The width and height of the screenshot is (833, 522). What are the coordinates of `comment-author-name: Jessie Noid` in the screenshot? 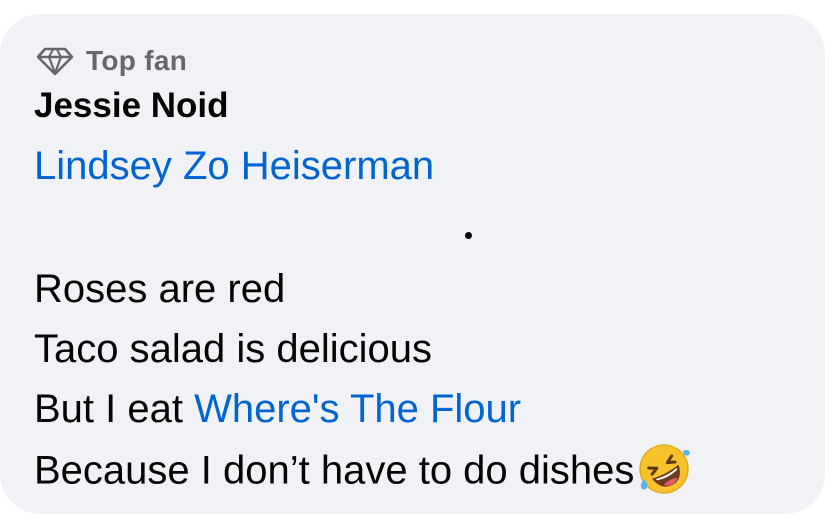 It's located at (131, 106).